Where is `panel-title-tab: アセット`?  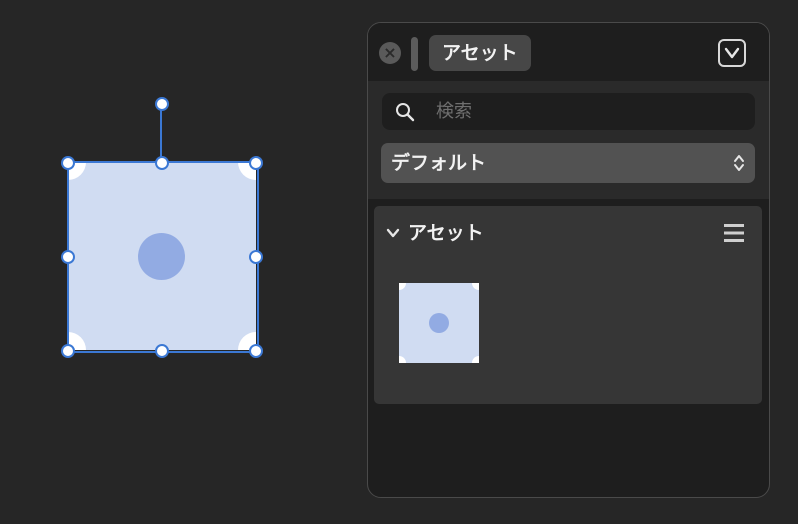
panel-title-tab: アセット is located at coordinates (480, 53).